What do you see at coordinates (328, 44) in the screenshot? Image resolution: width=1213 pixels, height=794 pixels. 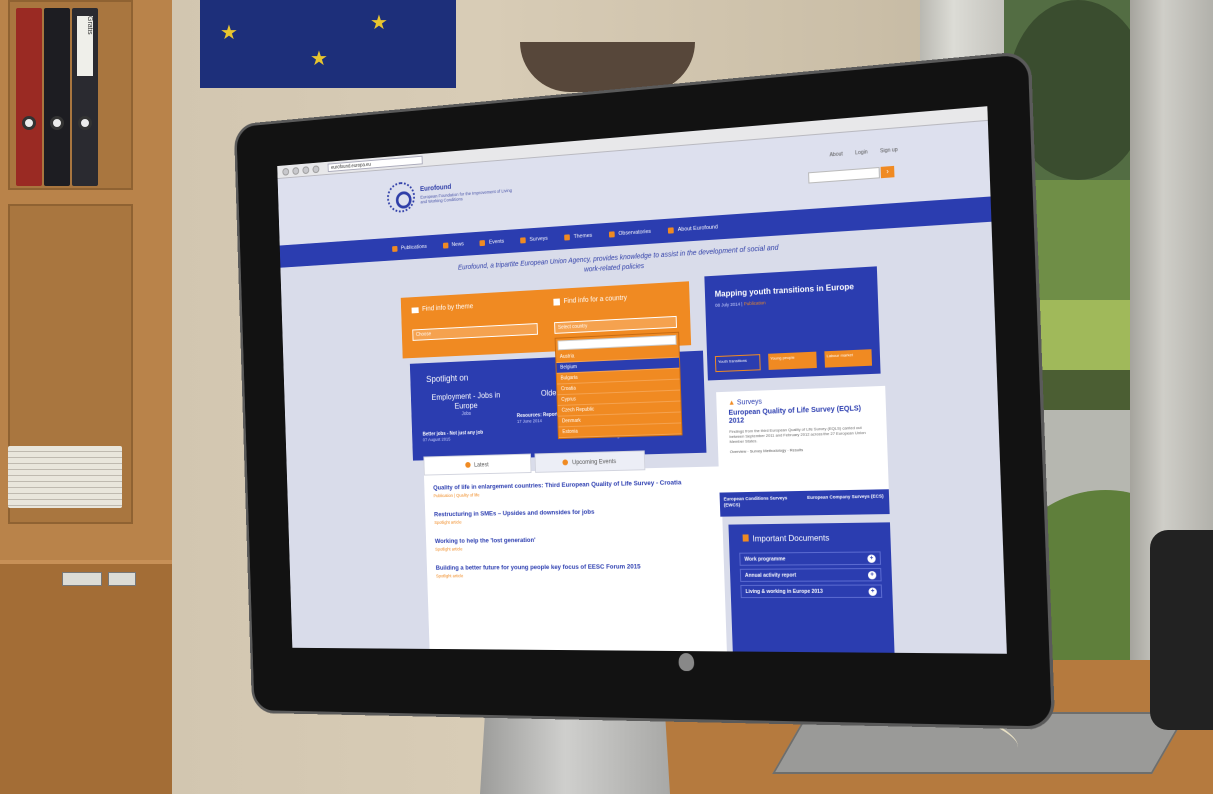 I see `wall-poster: ★ ★ ★` at bounding box center [328, 44].